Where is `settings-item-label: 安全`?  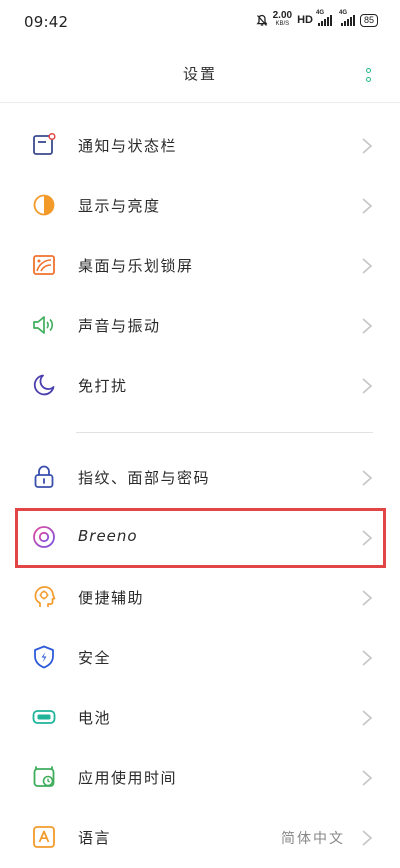
settings-item-label: 安全 is located at coordinates (95, 658).